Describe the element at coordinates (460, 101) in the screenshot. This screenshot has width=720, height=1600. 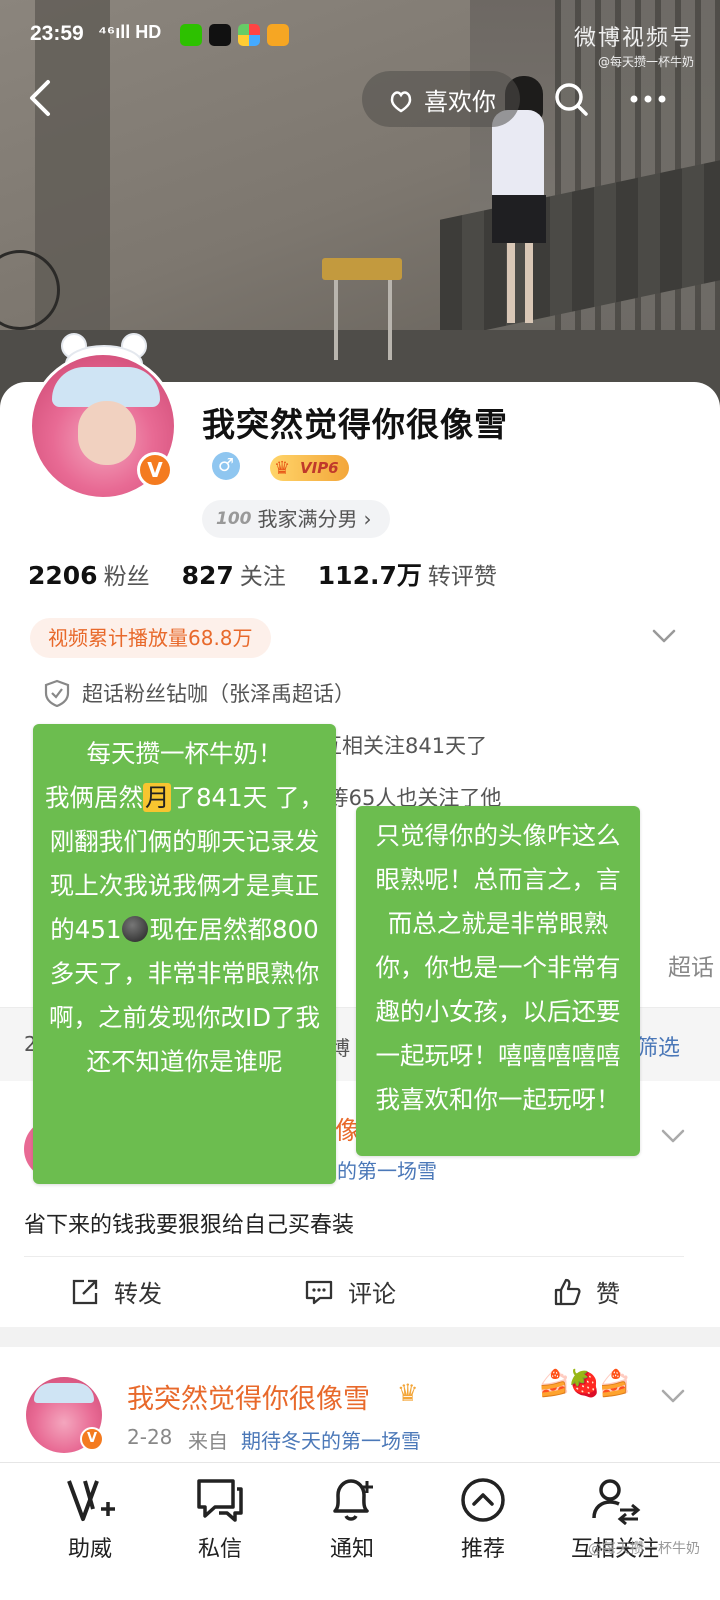
I see `like-you-label: 喜欢你` at that location.